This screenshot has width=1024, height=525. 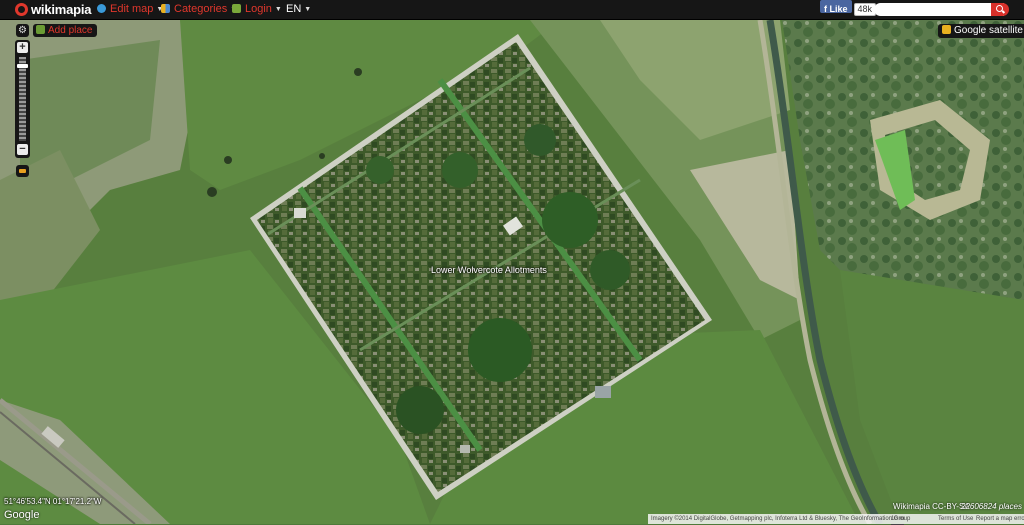 What do you see at coordinates (40, 29) in the screenshot?
I see `add-place-icon` at bounding box center [40, 29].